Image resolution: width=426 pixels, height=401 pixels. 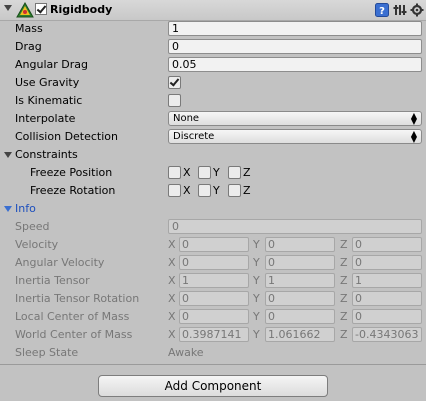 What do you see at coordinates (47, 352) in the screenshot?
I see `sleep-state-label: Sleep State` at bounding box center [47, 352].